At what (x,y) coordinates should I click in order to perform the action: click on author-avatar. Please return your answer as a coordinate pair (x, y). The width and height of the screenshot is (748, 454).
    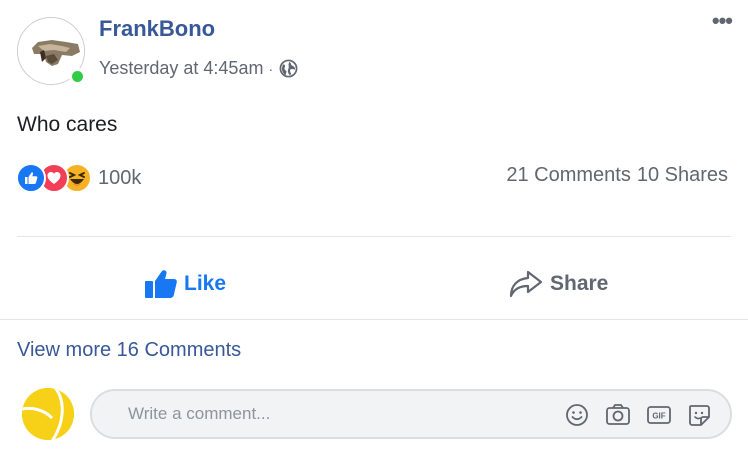
    Looking at the image, I should click on (51, 51).